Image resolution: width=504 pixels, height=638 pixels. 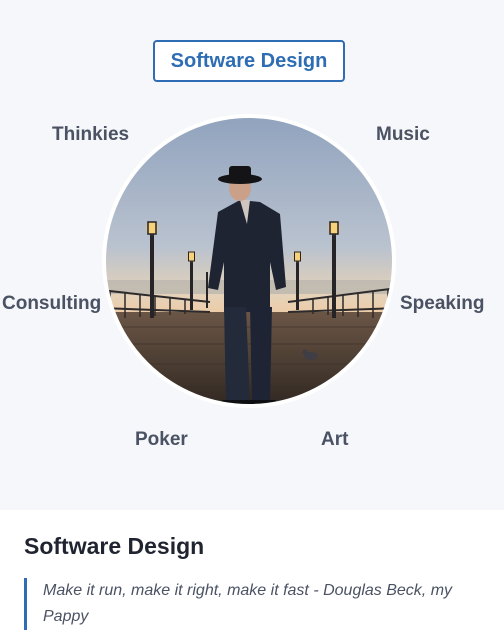 What do you see at coordinates (442, 304) in the screenshot?
I see `topic-speaking-link: Speaking` at bounding box center [442, 304].